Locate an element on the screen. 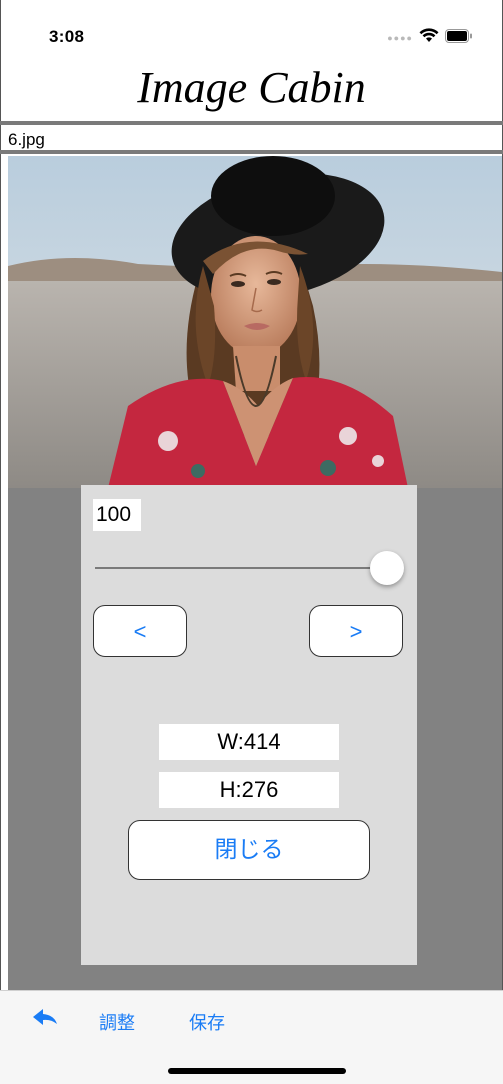  save-button: 保存 is located at coordinates (207, 1022).